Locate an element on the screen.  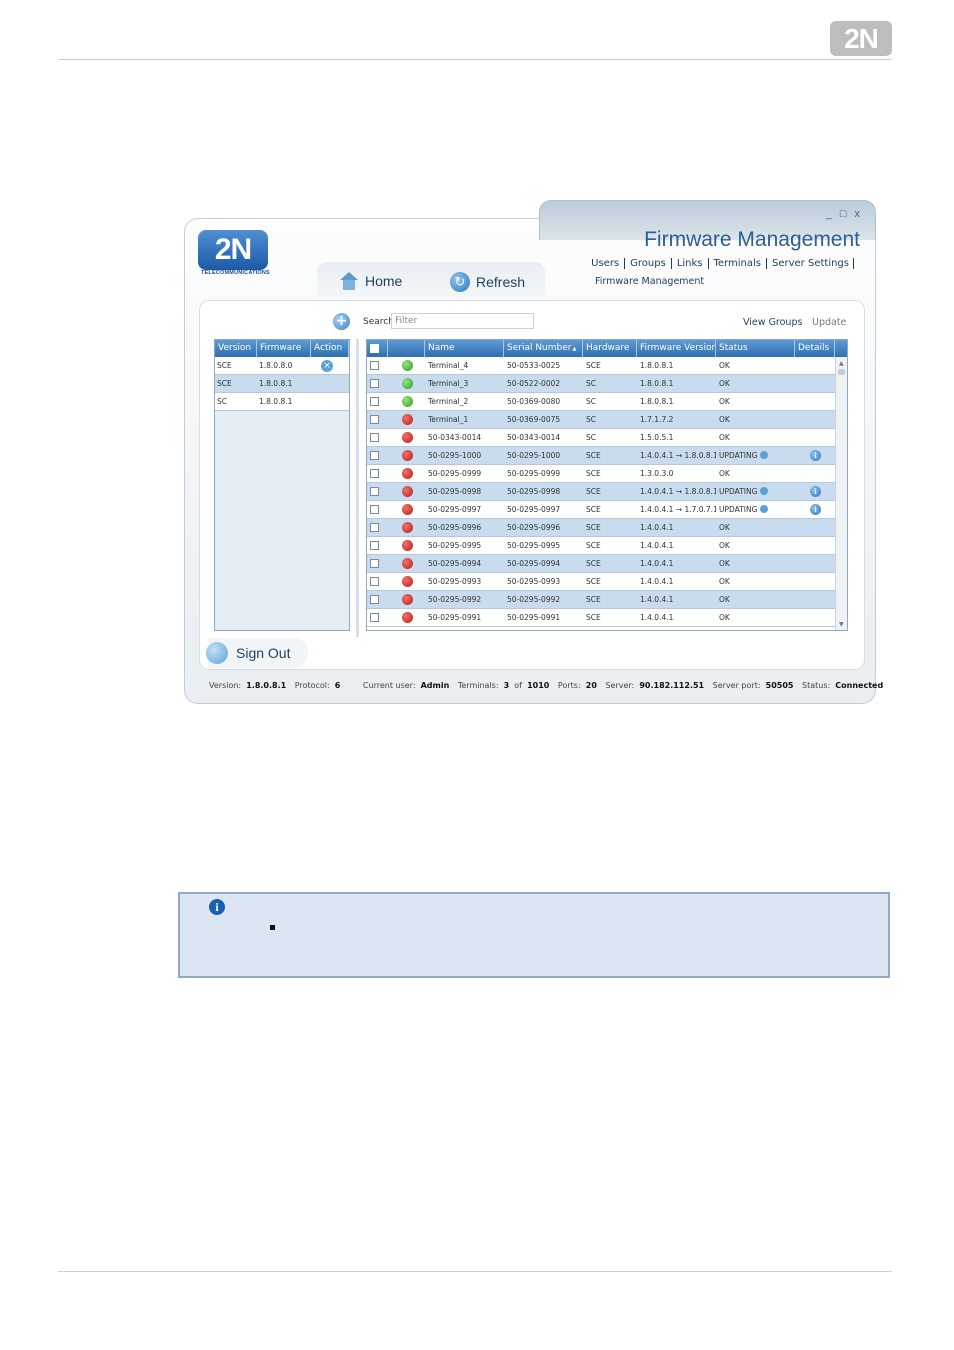
table-row: 50-0295-0991 50-0295-0991 SCE 1.4.0.4.1 OK is located at coordinates (607, 618).